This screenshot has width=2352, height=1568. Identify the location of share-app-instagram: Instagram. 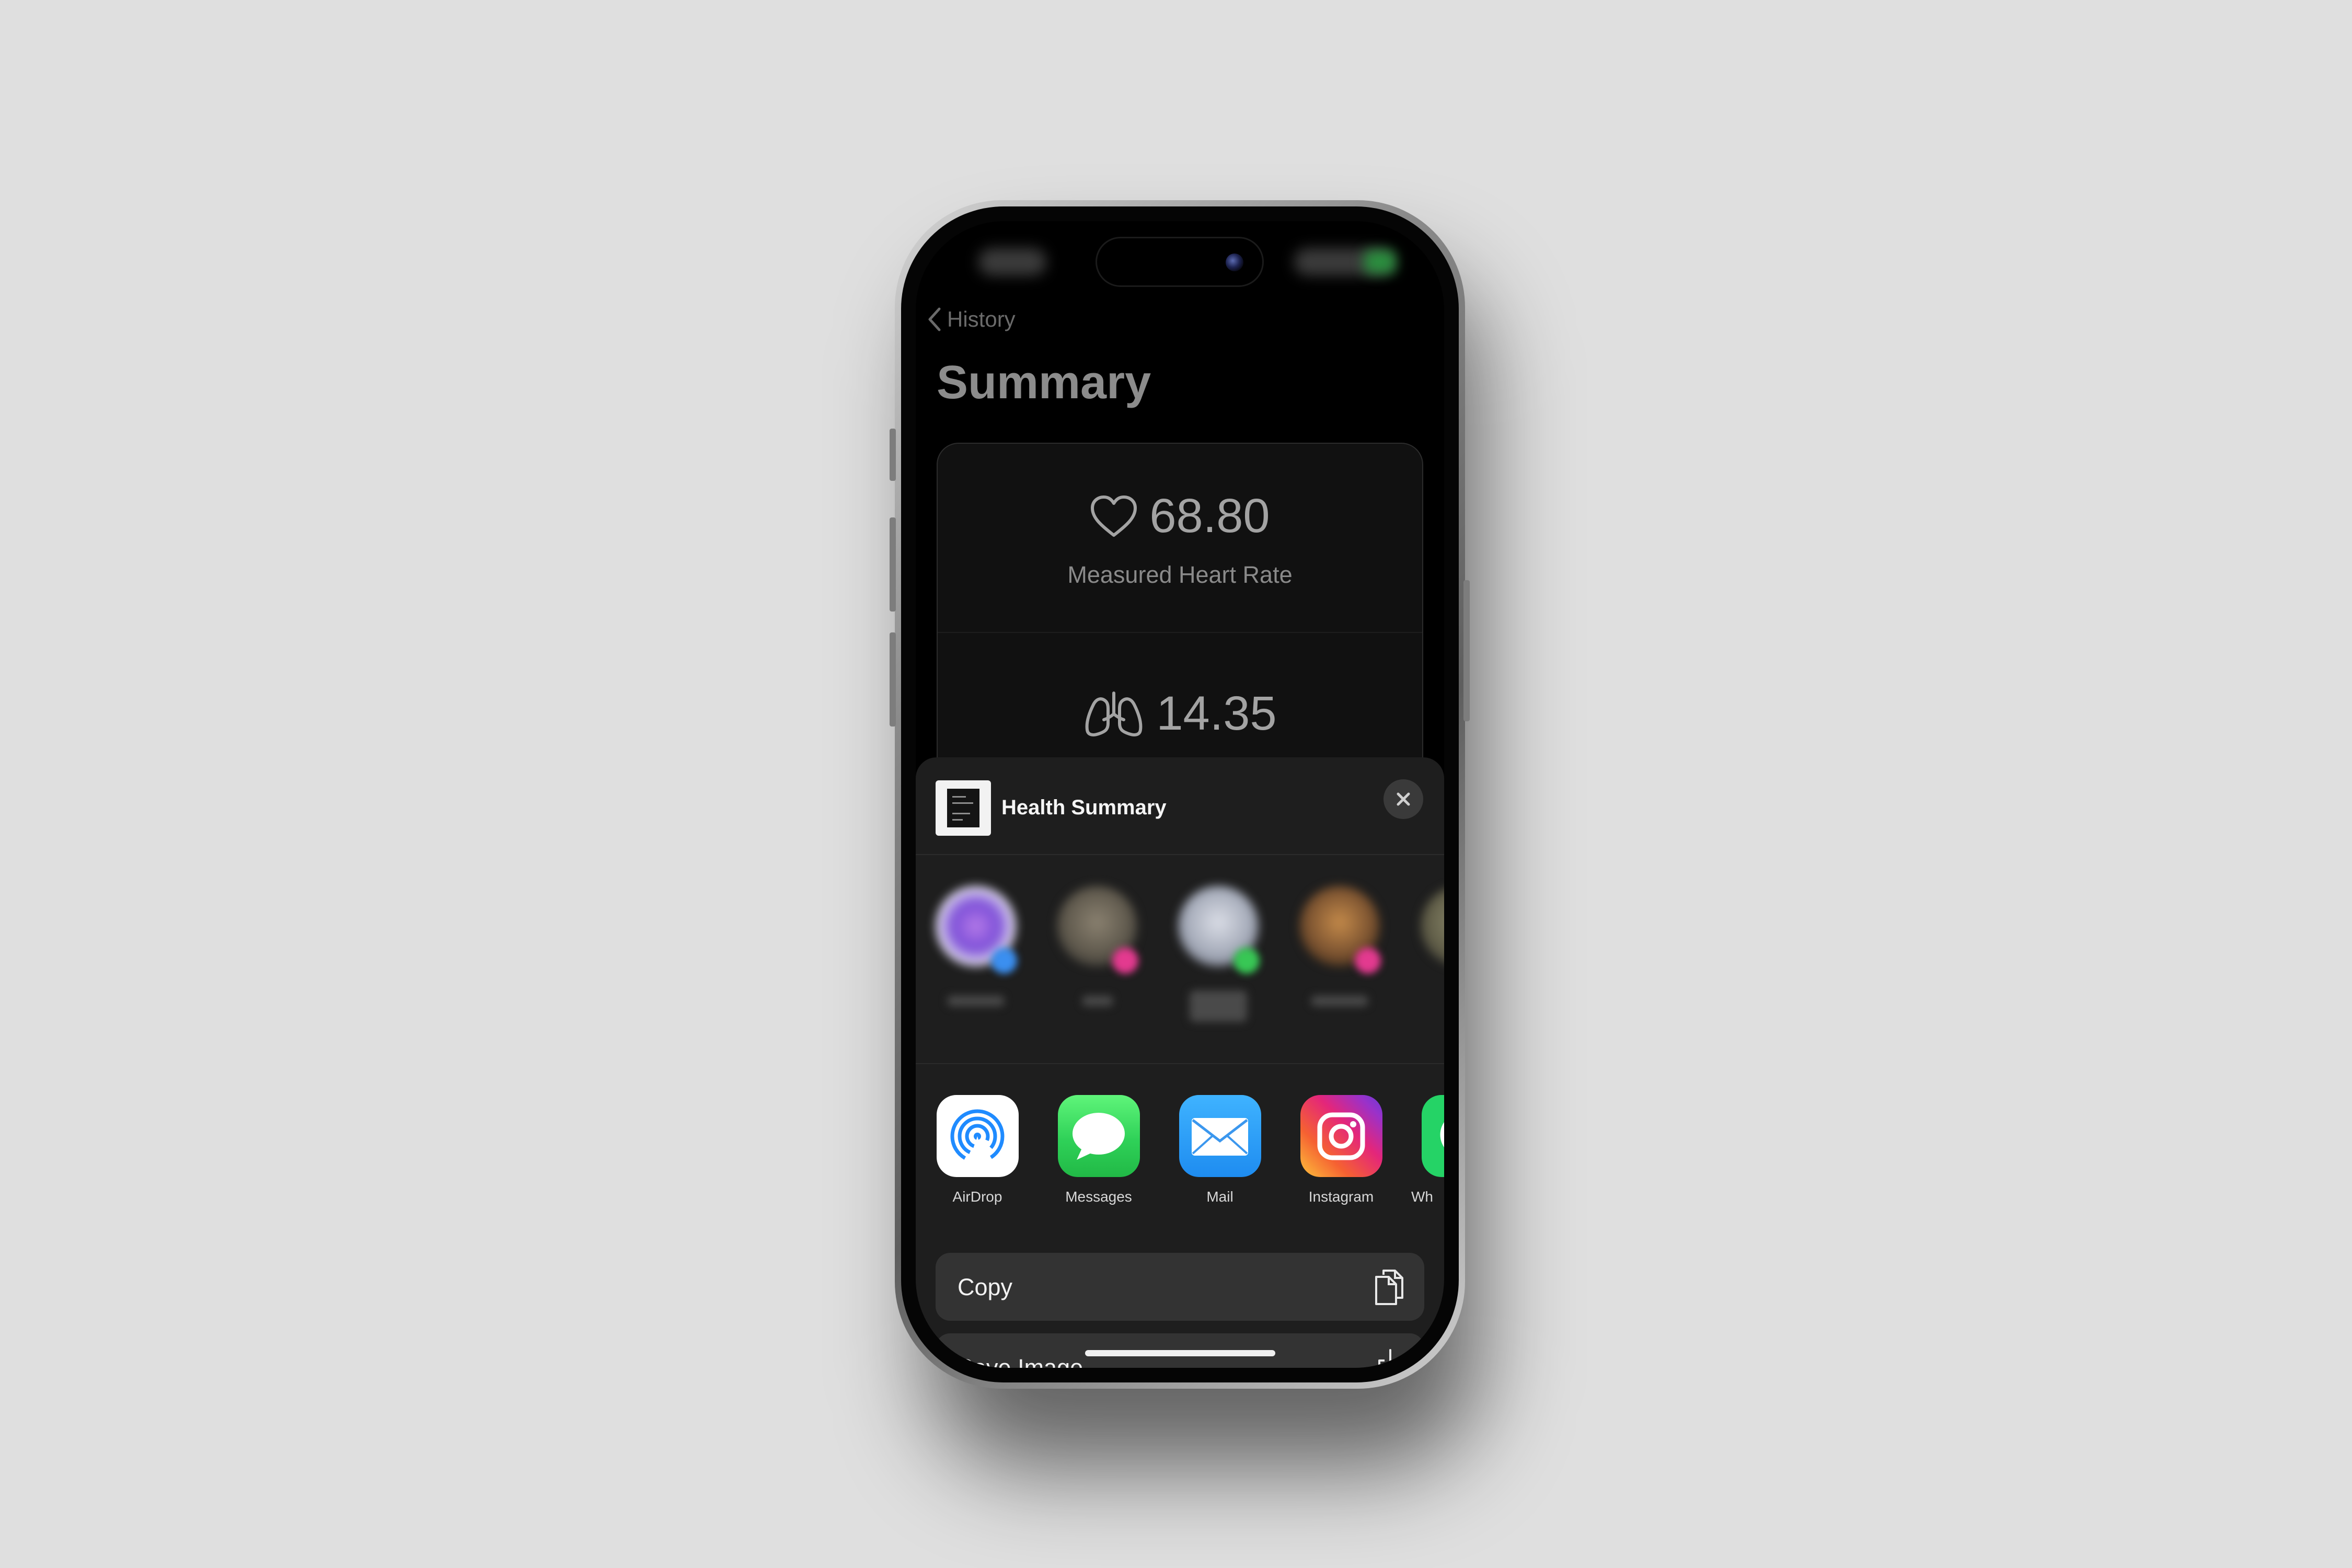
(1341, 1150).